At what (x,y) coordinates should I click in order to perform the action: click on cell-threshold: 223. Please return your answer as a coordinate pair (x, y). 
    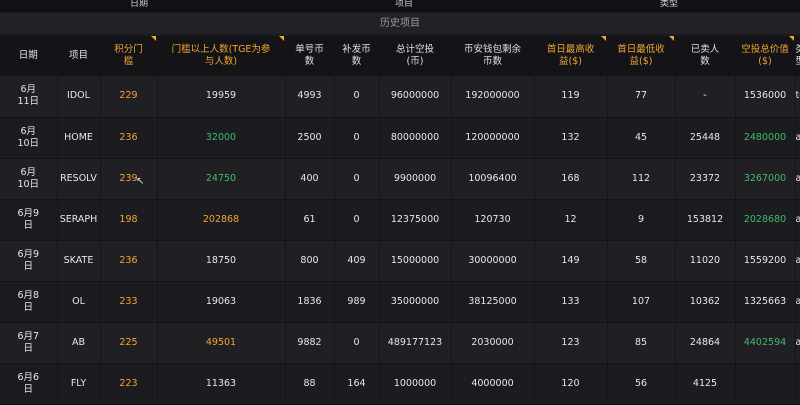
    Looking at the image, I should click on (129, 384).